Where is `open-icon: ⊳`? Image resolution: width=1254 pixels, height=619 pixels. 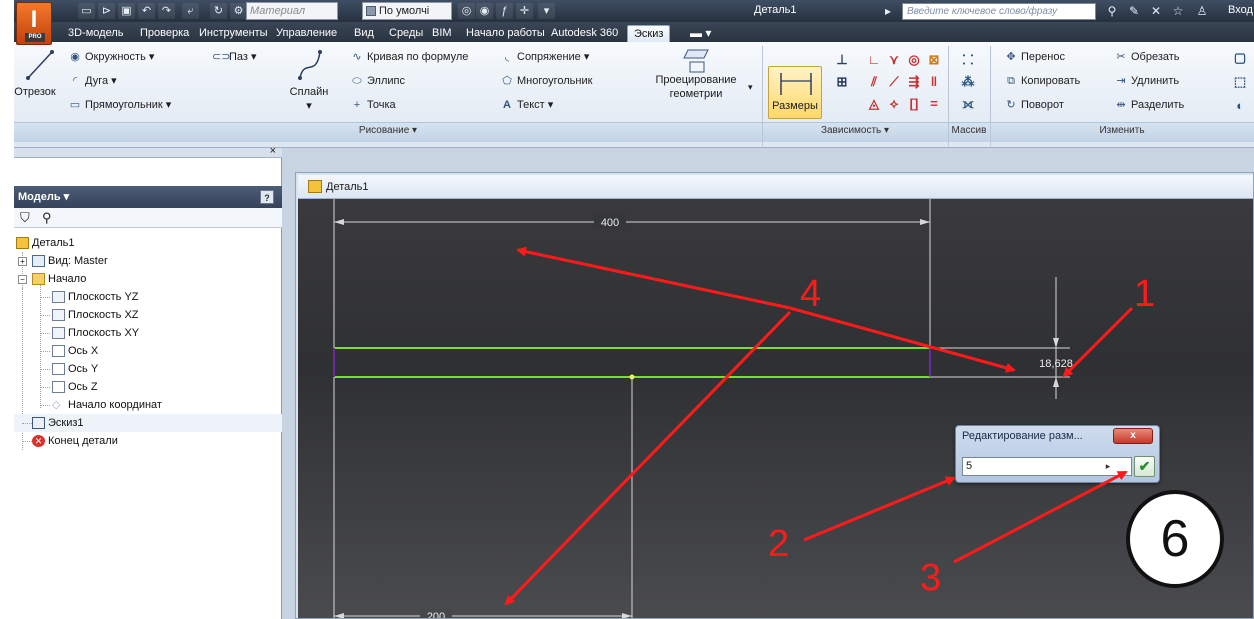 open-icon: ⊳ is located at coordinates (106, 11).